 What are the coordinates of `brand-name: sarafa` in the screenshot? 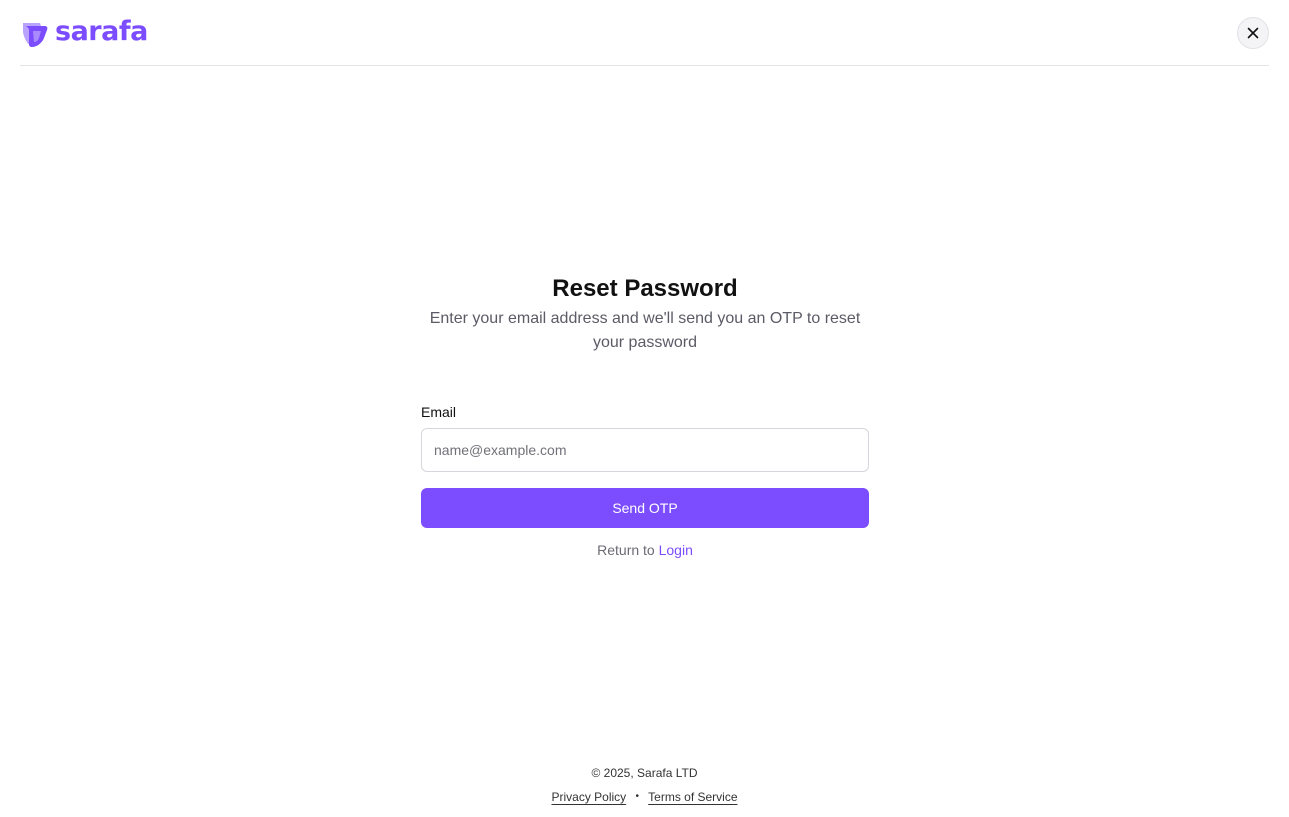 It's located at (101, 31).